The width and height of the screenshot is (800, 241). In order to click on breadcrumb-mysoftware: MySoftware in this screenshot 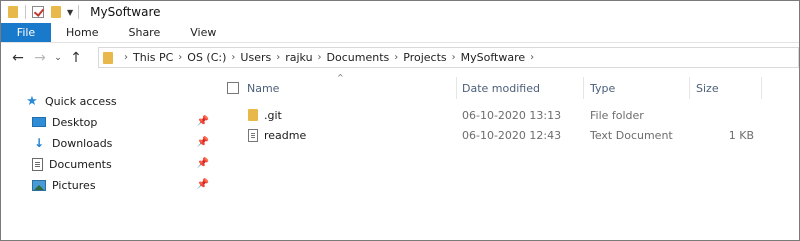, I will do `click(493, 57)`.